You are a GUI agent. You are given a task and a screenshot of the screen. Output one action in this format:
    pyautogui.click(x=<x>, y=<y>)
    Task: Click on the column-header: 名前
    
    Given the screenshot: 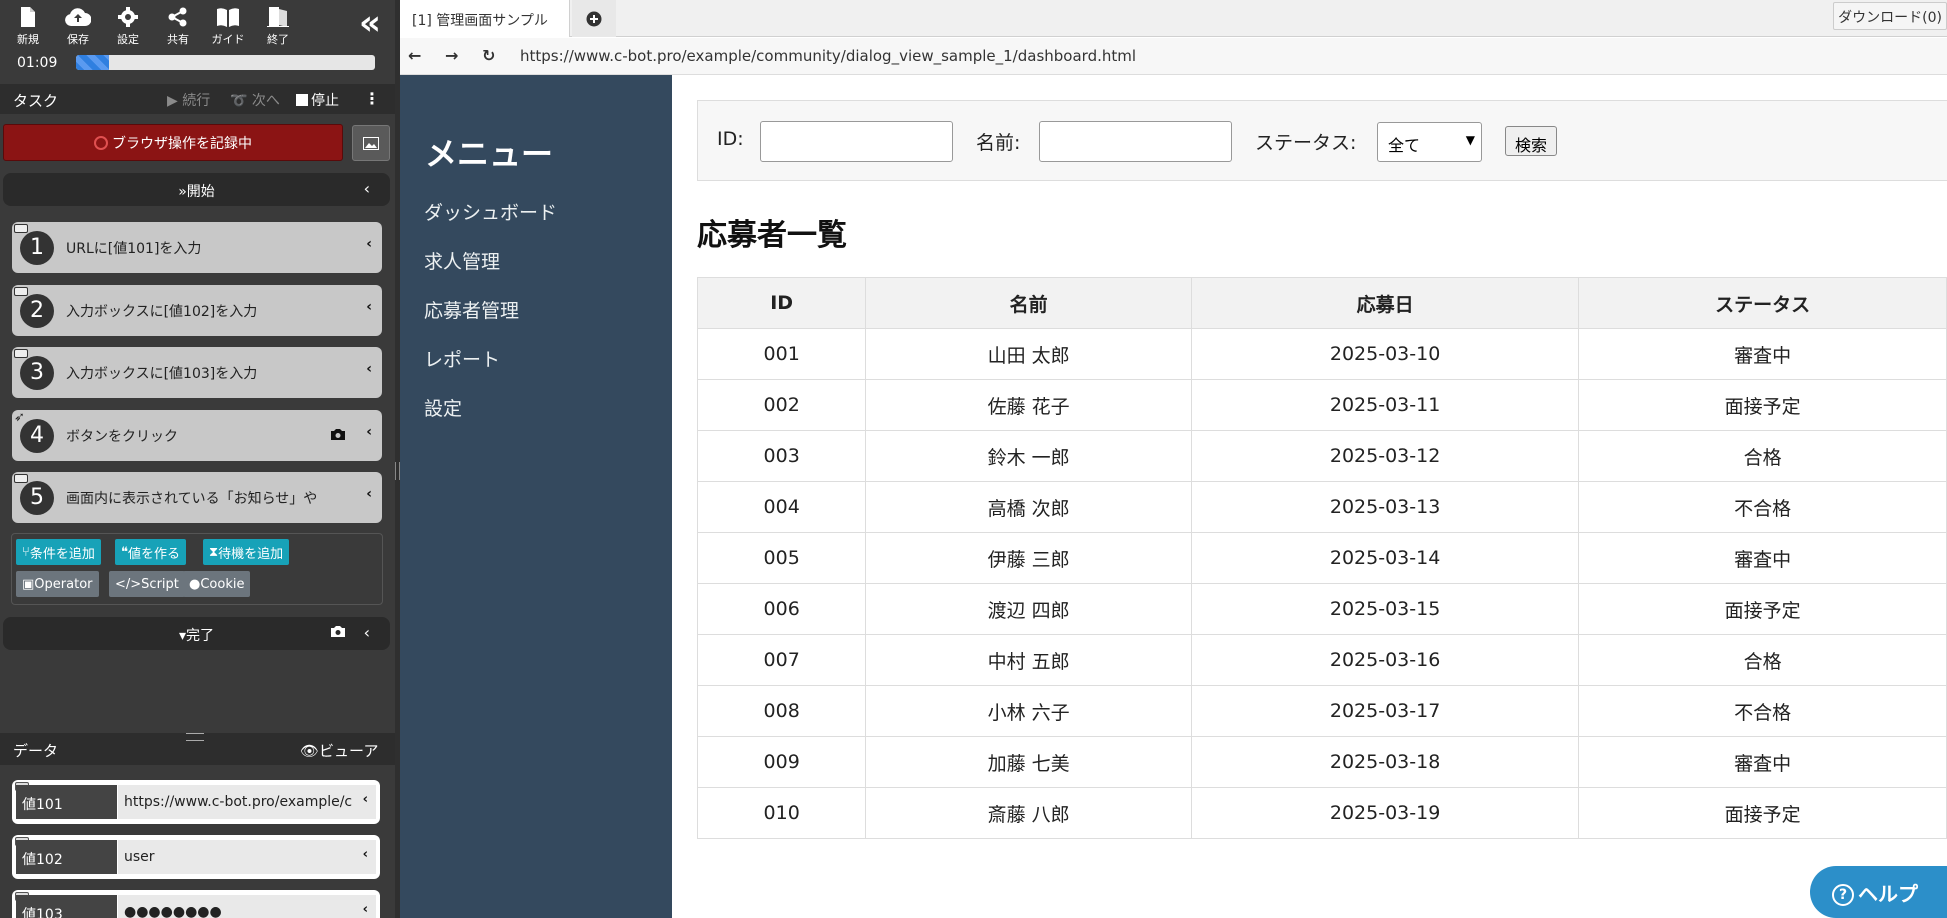 What is the action you would take?
    pyautogui.click(x=1028, y=303)
    